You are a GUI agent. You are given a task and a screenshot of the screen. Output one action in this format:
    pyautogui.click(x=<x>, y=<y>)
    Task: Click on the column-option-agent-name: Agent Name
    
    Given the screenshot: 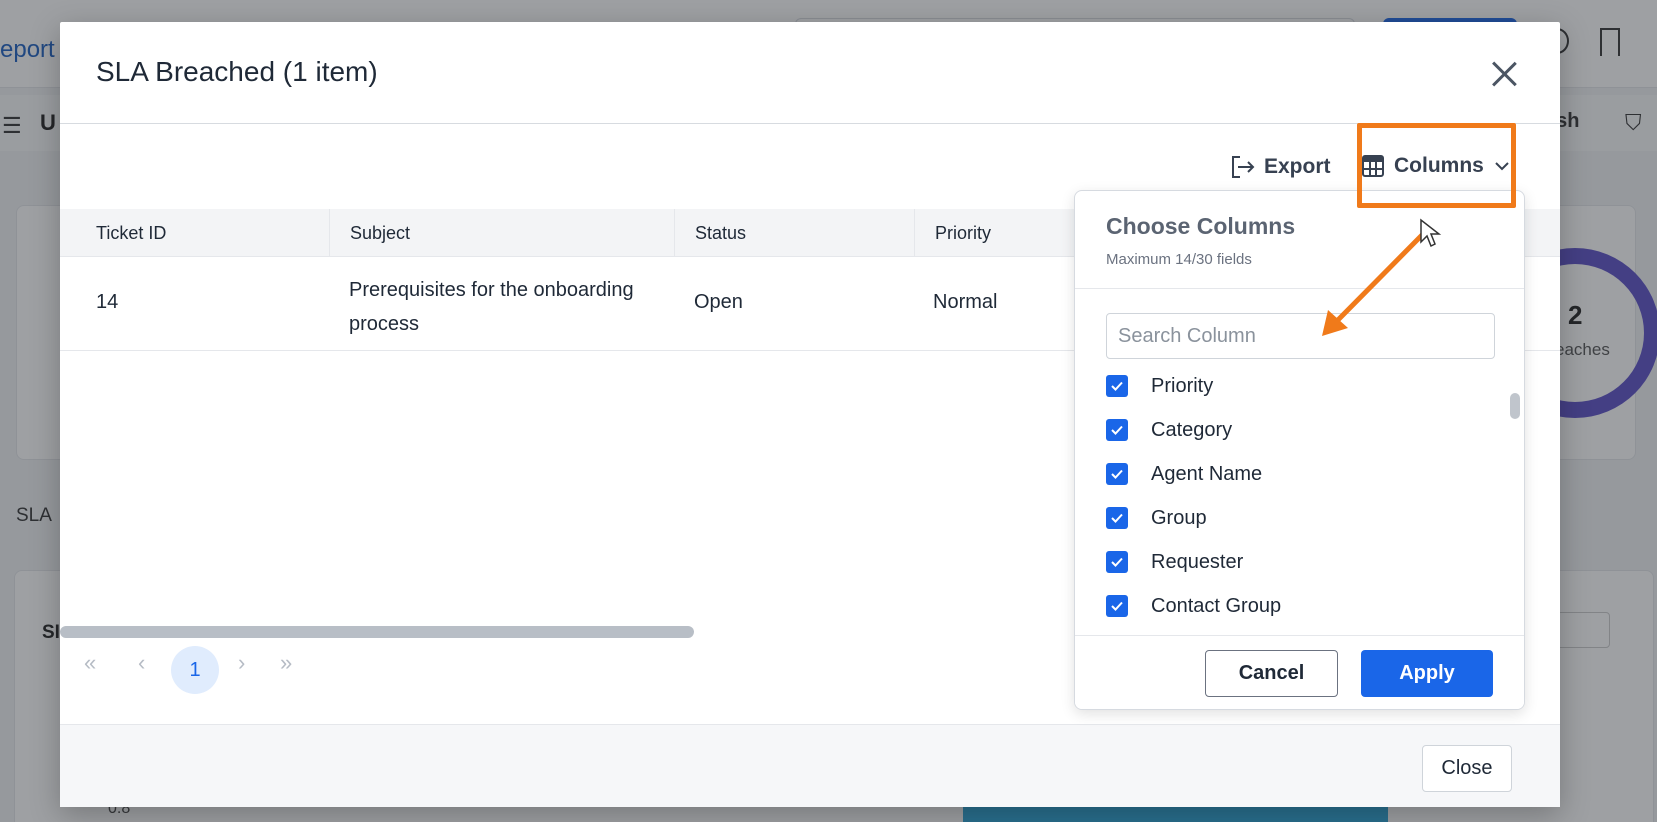 What is the action you would take?
    pyautogui.click(x=1184, y=474)
    